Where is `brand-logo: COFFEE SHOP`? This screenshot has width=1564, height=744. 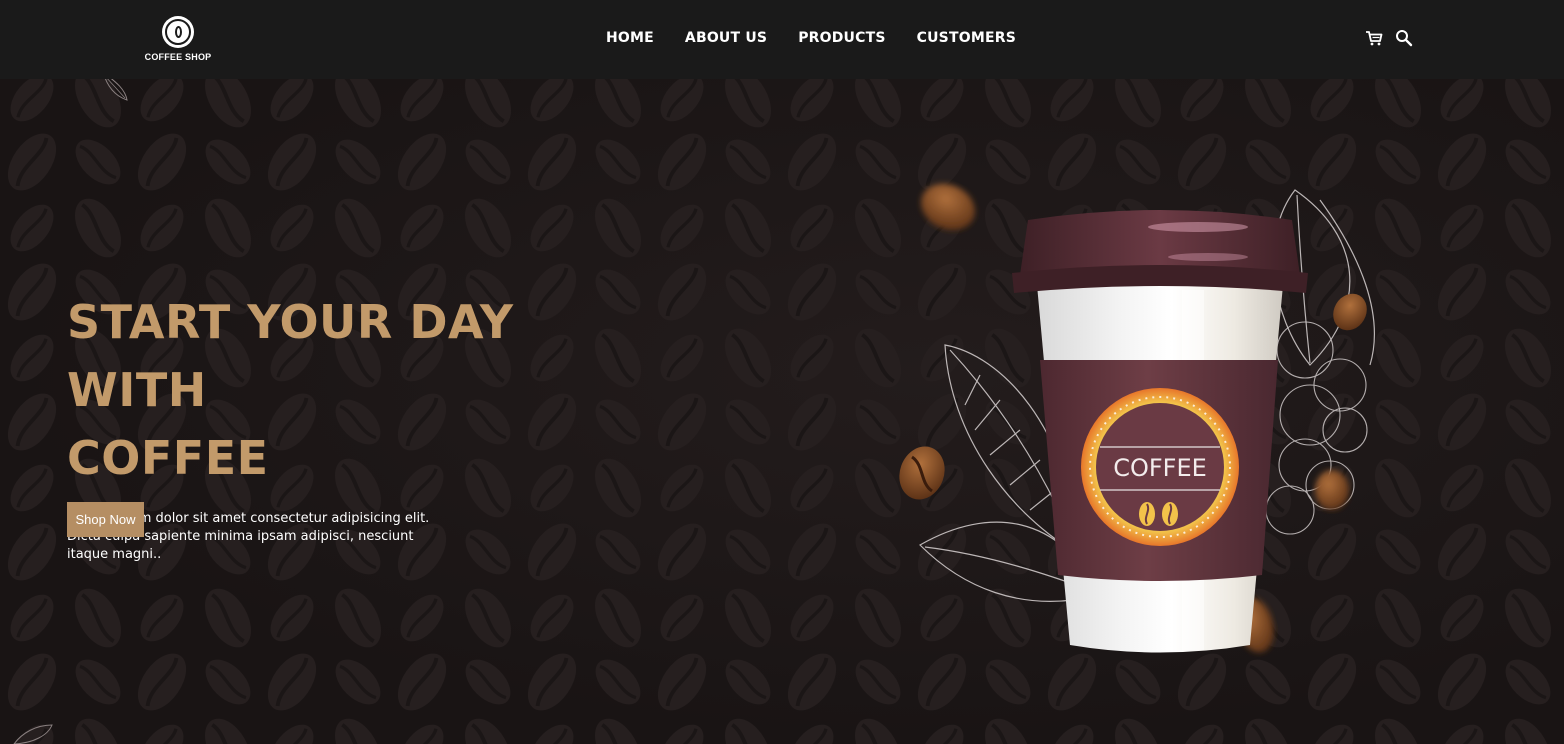
brand-logo: COFFEE SHOP is located at coordinates (178, 41).